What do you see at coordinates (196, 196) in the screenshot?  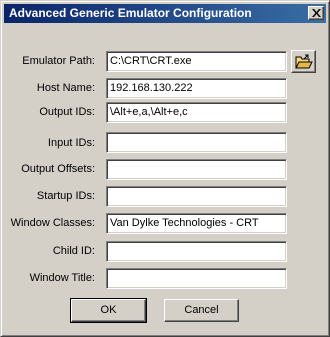 I see `startup-ids-field` at bounding box center [196, 196].